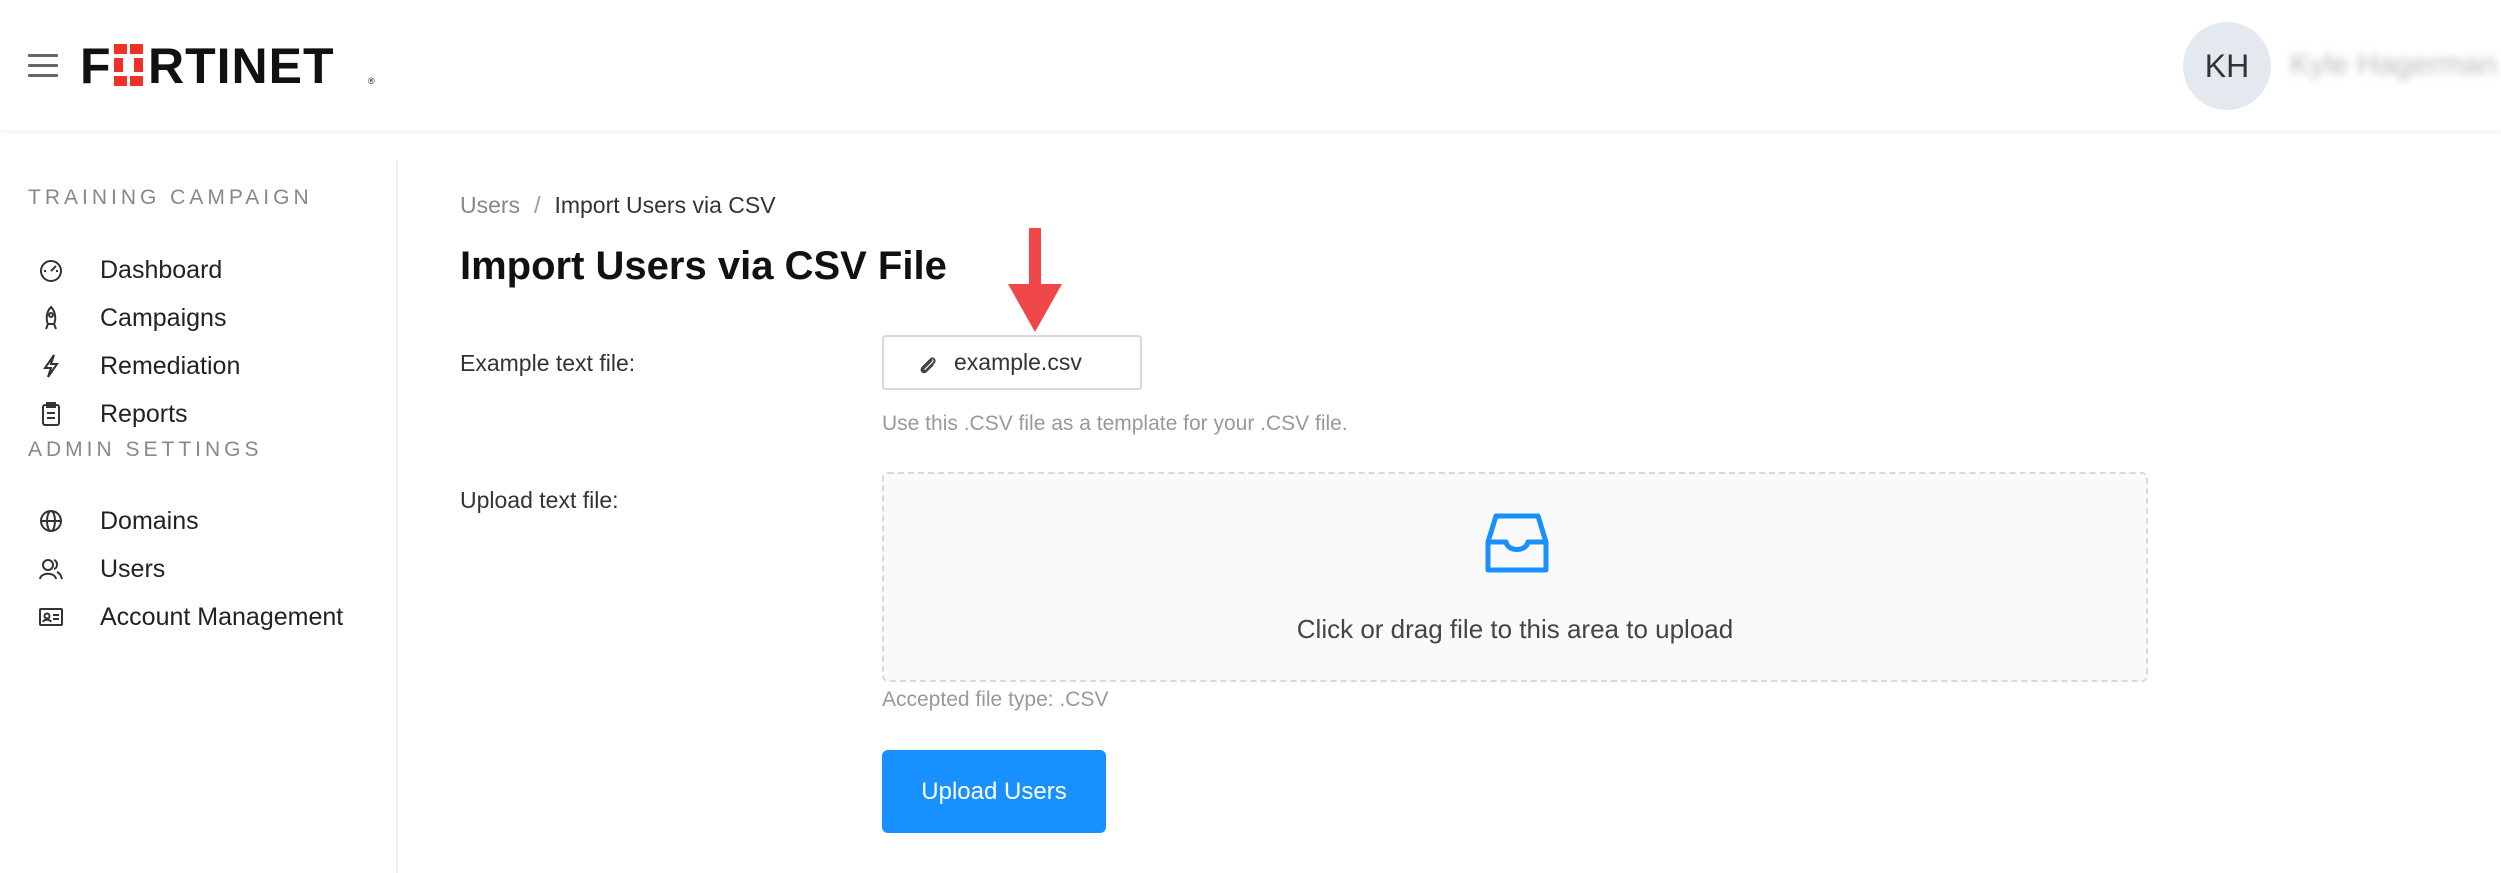 Image resolution: width=2501 pixels, height=873 pixels. I want to click on sidebar-item-label: Domains, so click(149, 520).